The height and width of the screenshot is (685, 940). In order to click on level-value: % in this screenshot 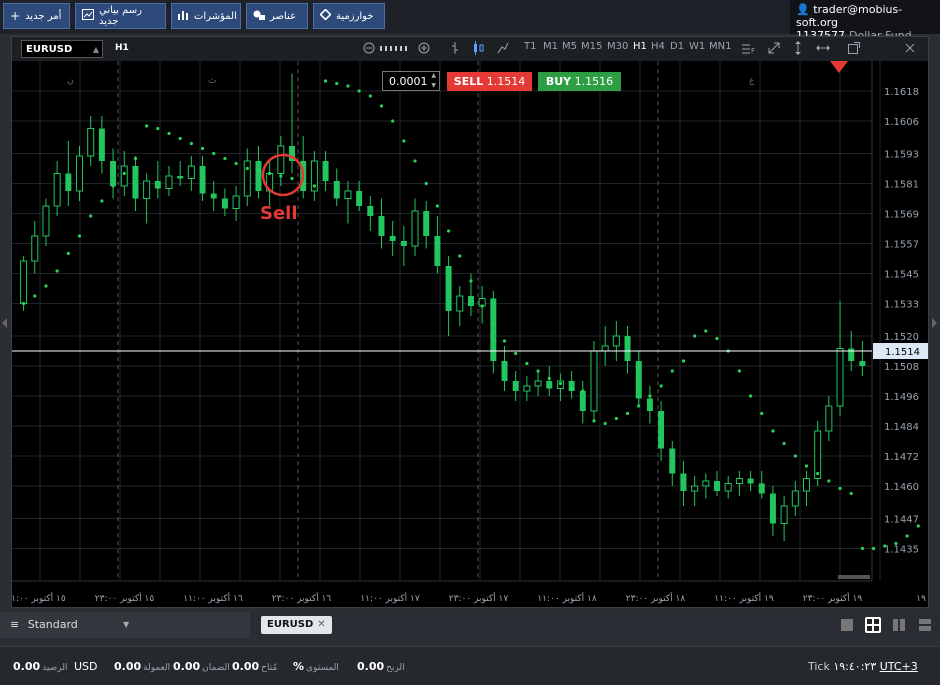, I will do `click(298, 666)`.